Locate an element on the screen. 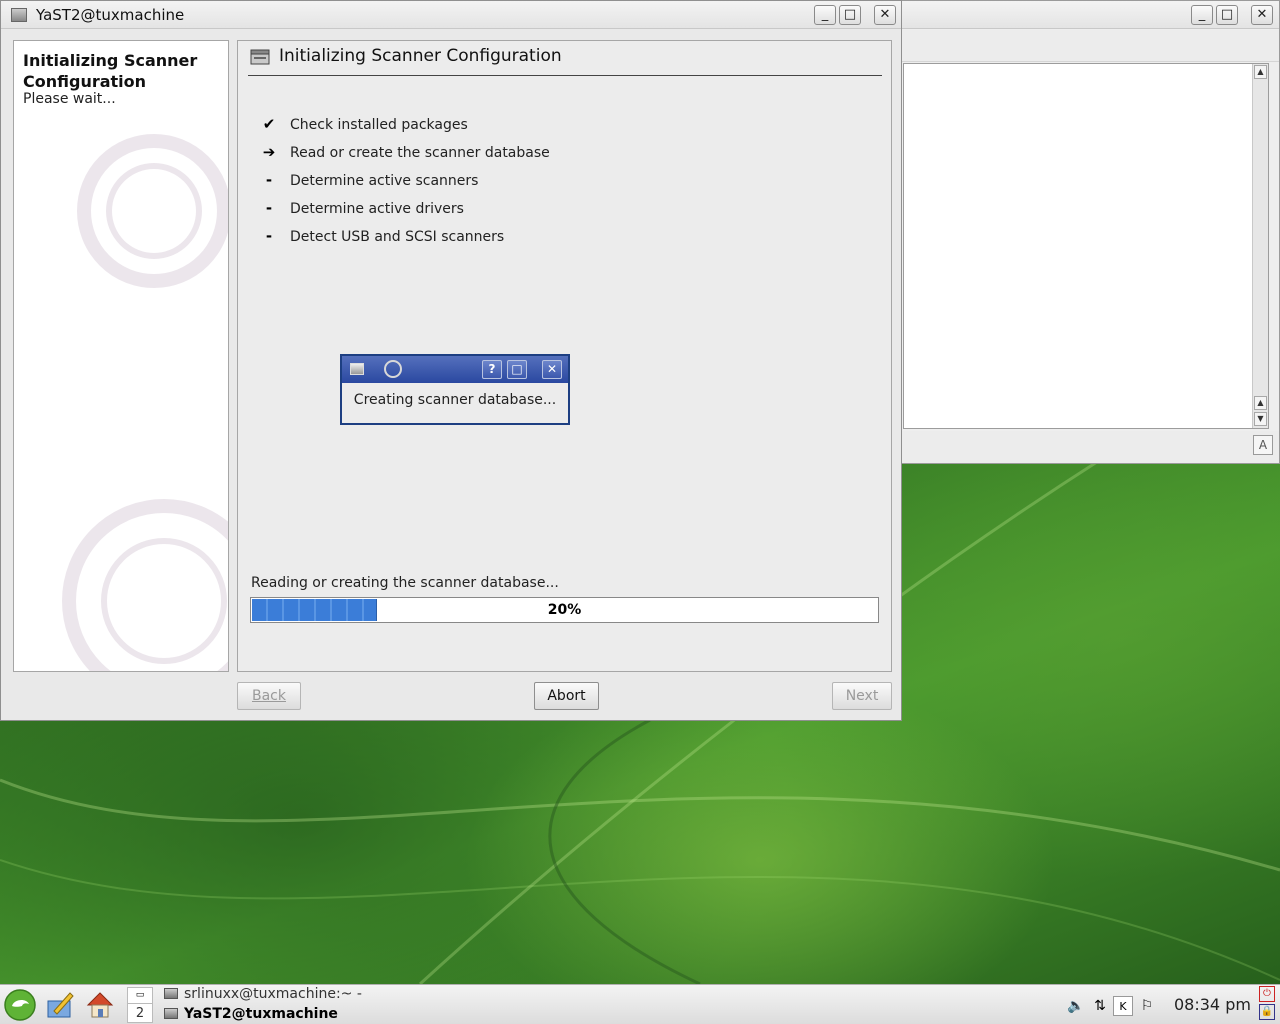 This screenshot has width=1280, height=1024. checkmark-icon: ✔ is located at coordinates (269, 124).